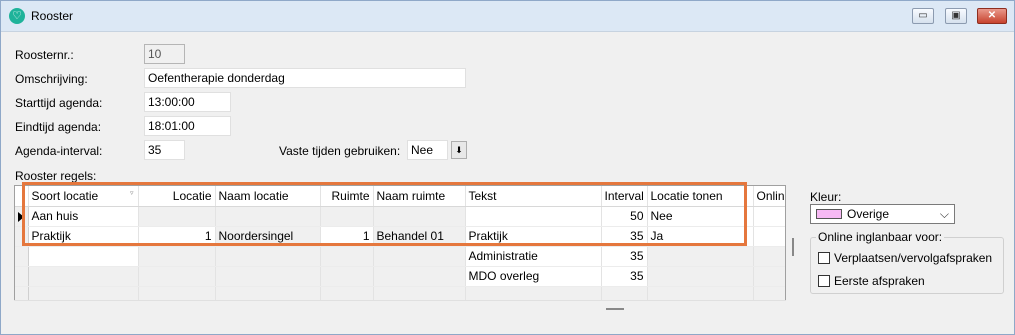 The width and height of the screenshot is (1015, 335). What do you see at coordinates (624, 196) in the screenshot?
I see `column-header: Interval` at bounding box center [624, 196].